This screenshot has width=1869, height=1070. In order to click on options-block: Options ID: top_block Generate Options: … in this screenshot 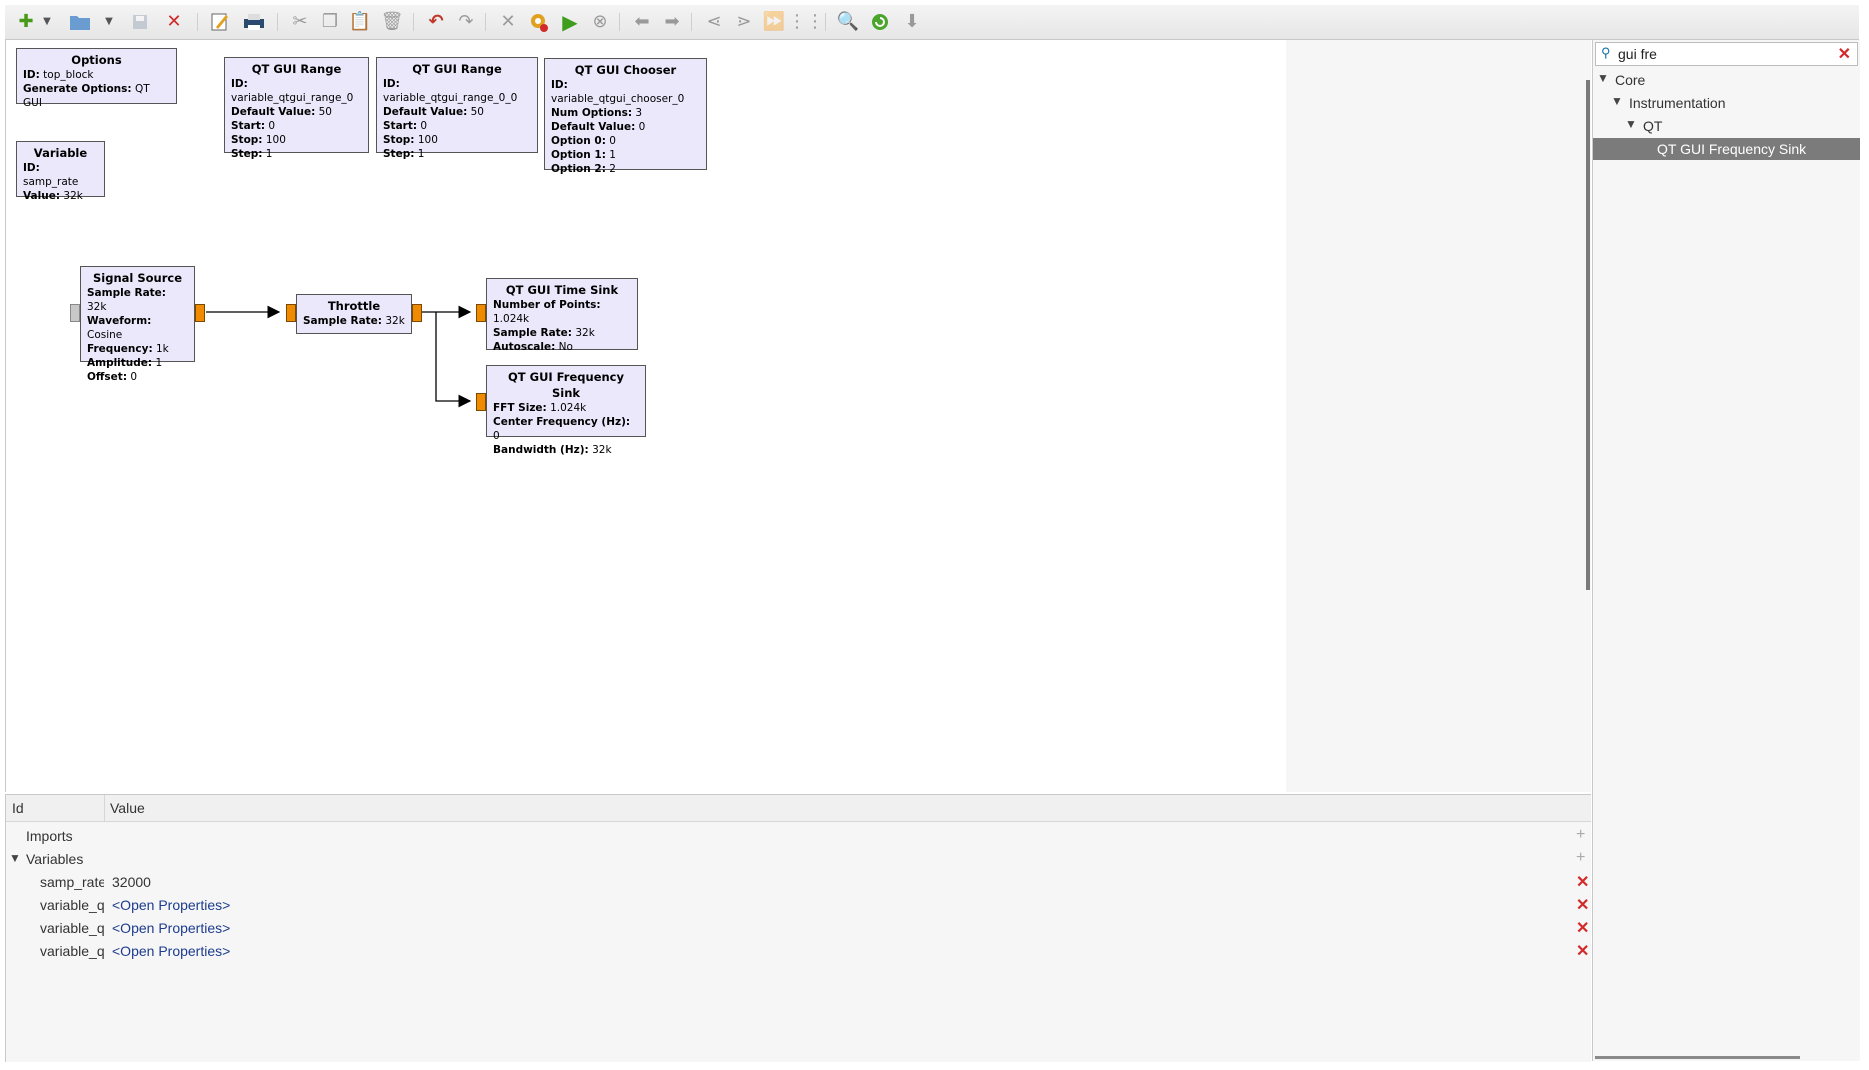, I will do `click(96, 78)`.